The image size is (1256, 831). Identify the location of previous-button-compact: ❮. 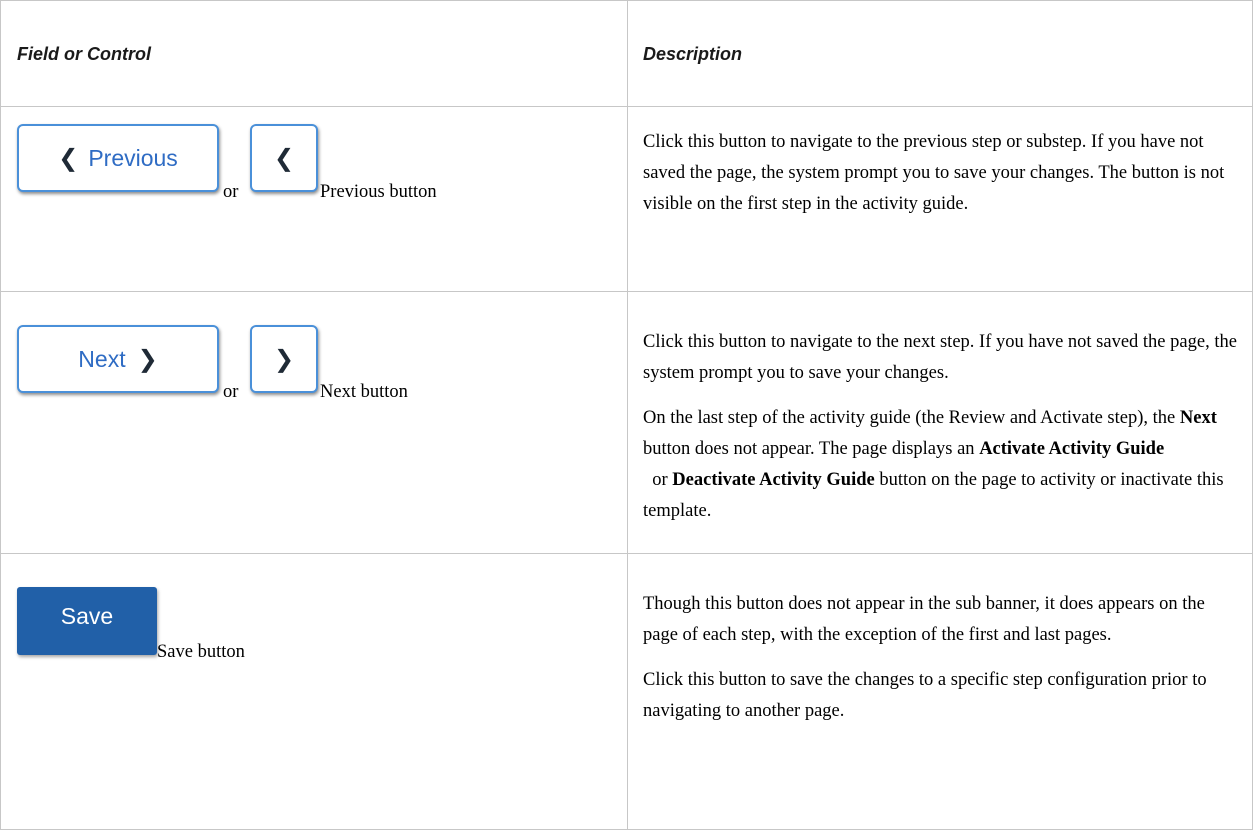
(284, 158).